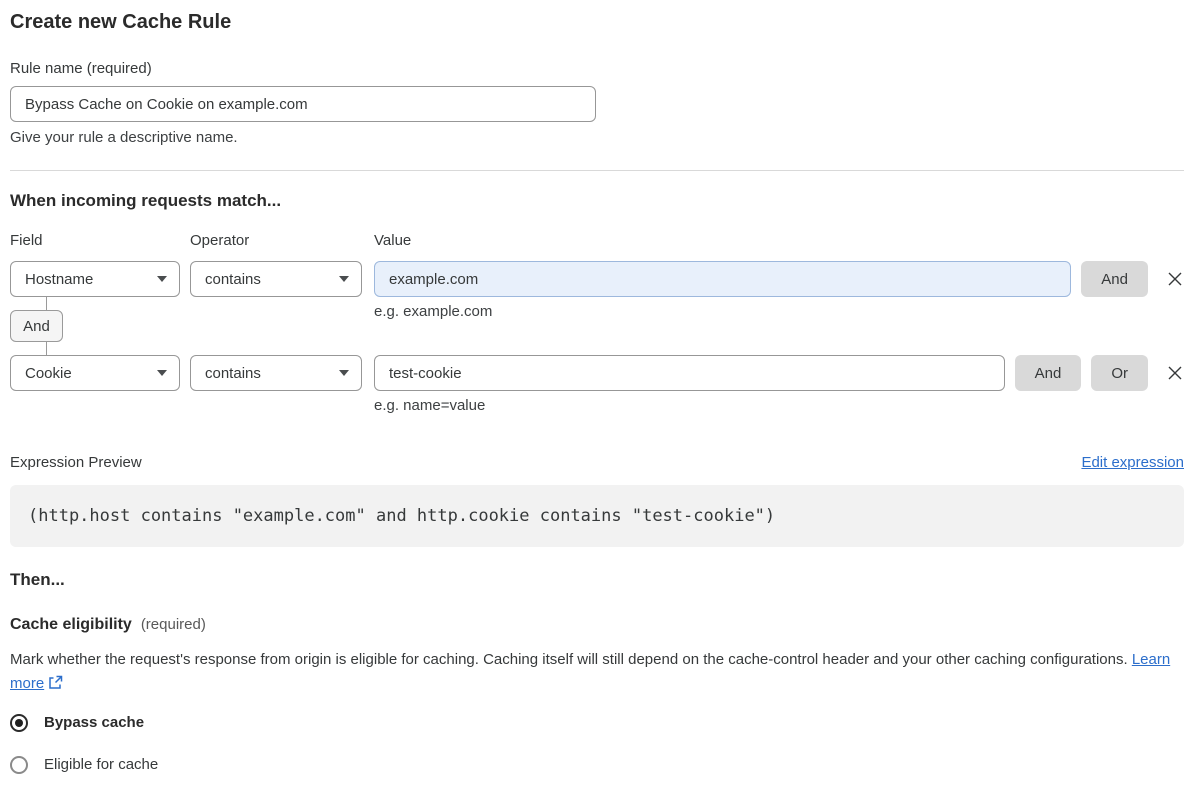 The width and height of the screenshot is (1200, 793). What do you see at coordinates (276, 279) in the screenshot?
I see `operator-select-1: contains` at bounding box center [276, 279].